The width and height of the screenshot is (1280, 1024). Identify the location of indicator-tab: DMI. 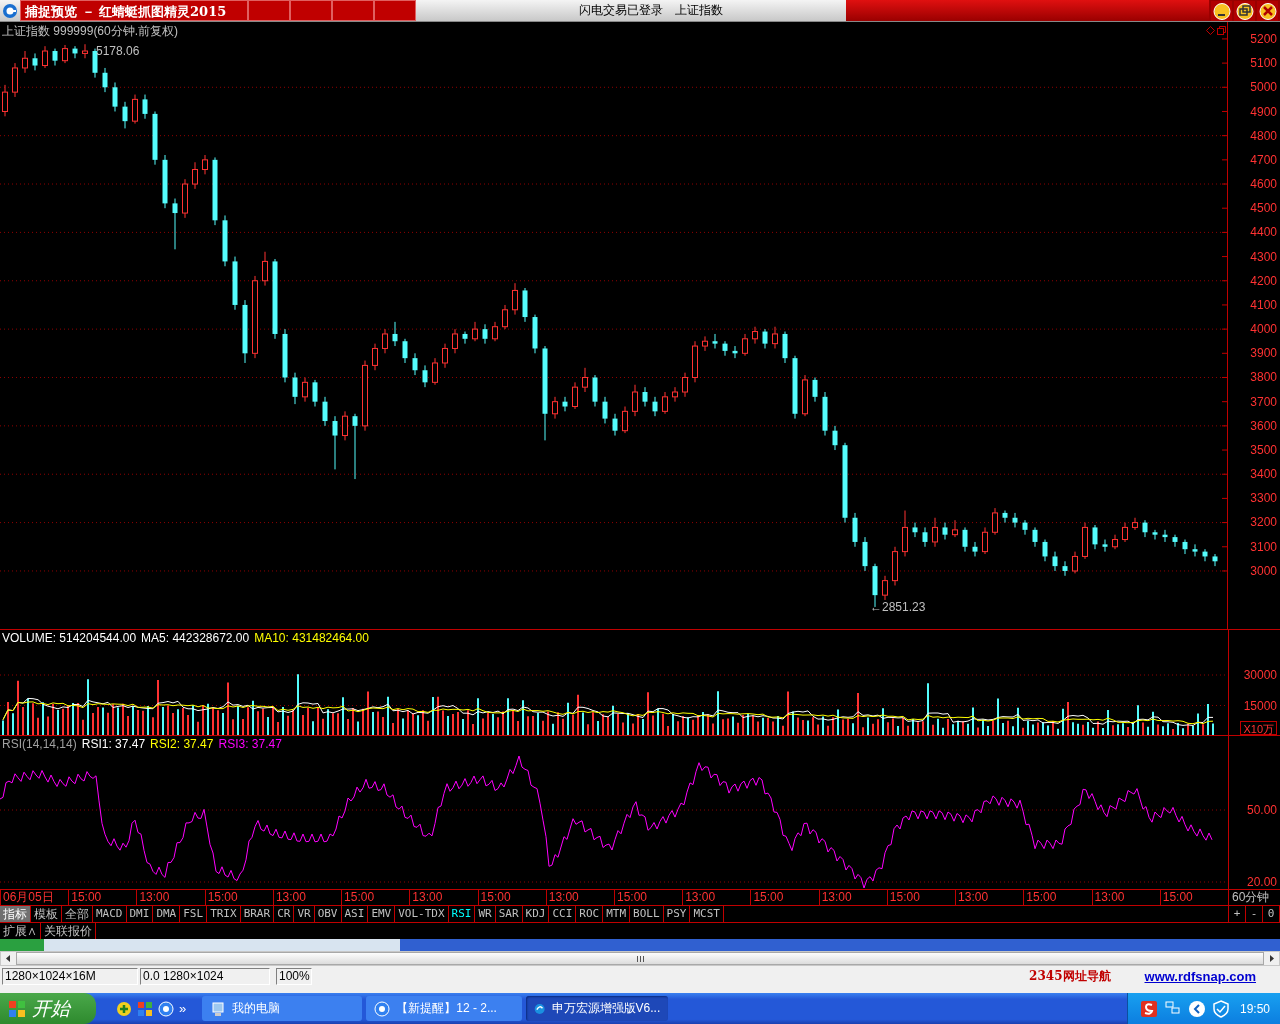
(140, 914).